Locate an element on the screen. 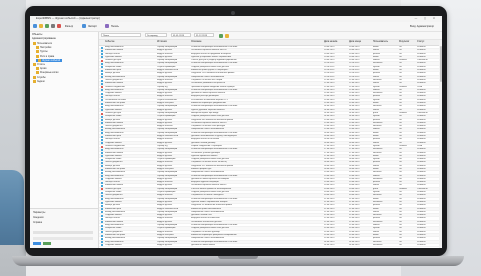  open-icon is located at coordinates (41, 26).